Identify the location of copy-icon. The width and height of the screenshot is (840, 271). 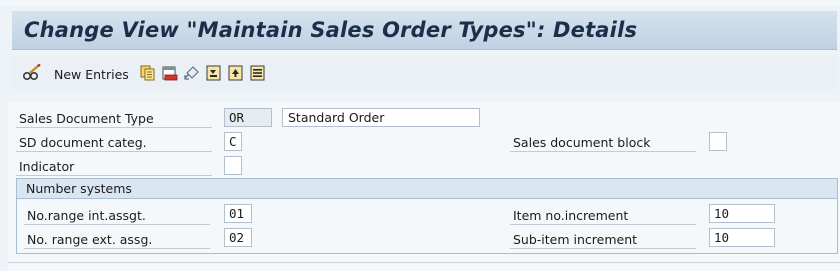
(148, 73).